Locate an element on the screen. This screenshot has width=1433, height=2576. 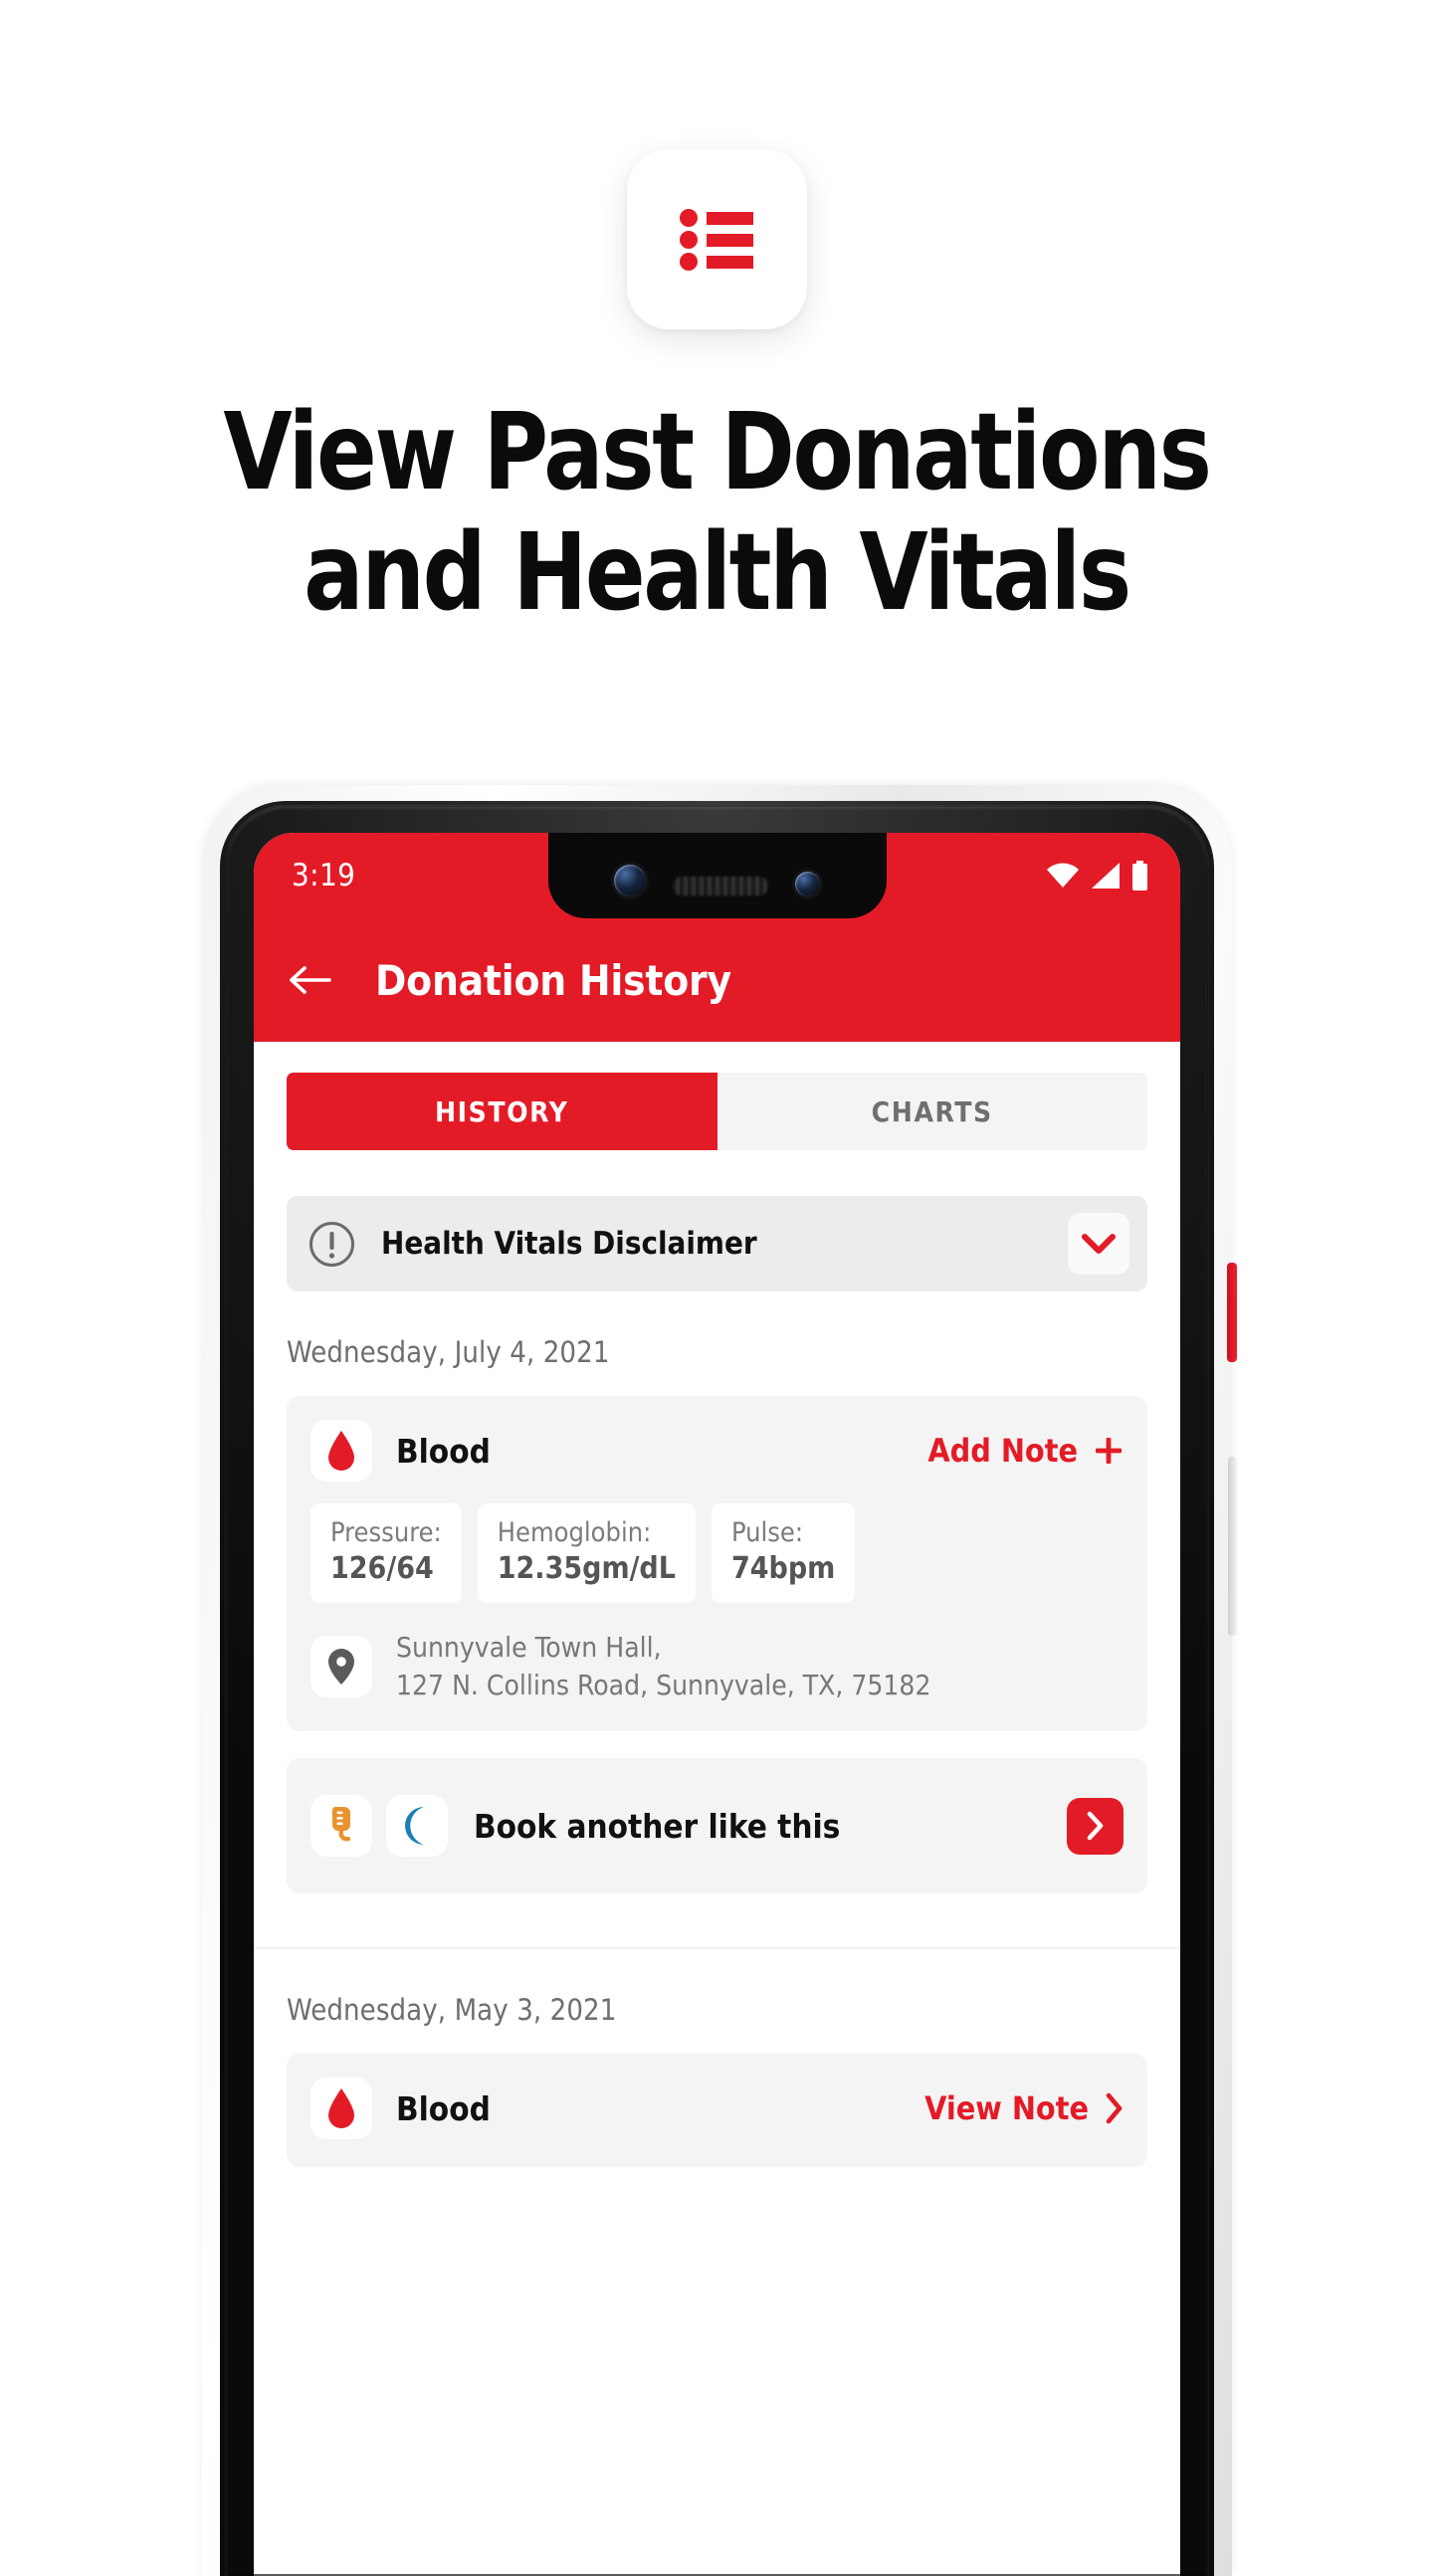
crescent-moon-icon-tile is located at coordinates (417, 1826).